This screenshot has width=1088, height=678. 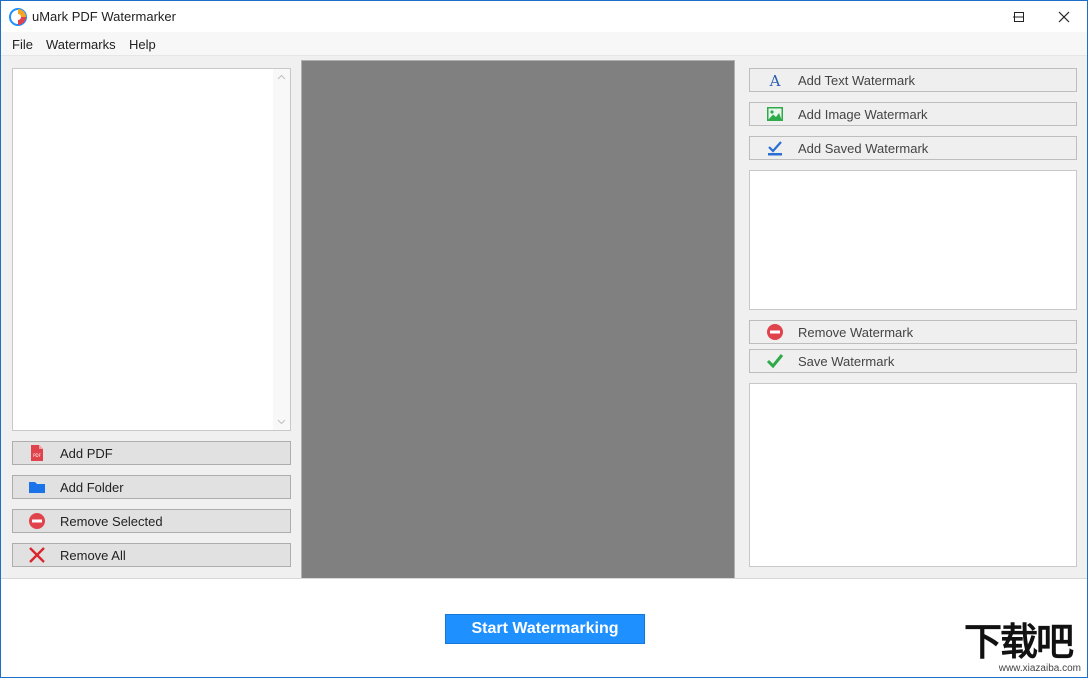 What do you see at coordinates (22, 44) in the screenshot?
I see `menu-file: File` at bounding box center [22, 44].